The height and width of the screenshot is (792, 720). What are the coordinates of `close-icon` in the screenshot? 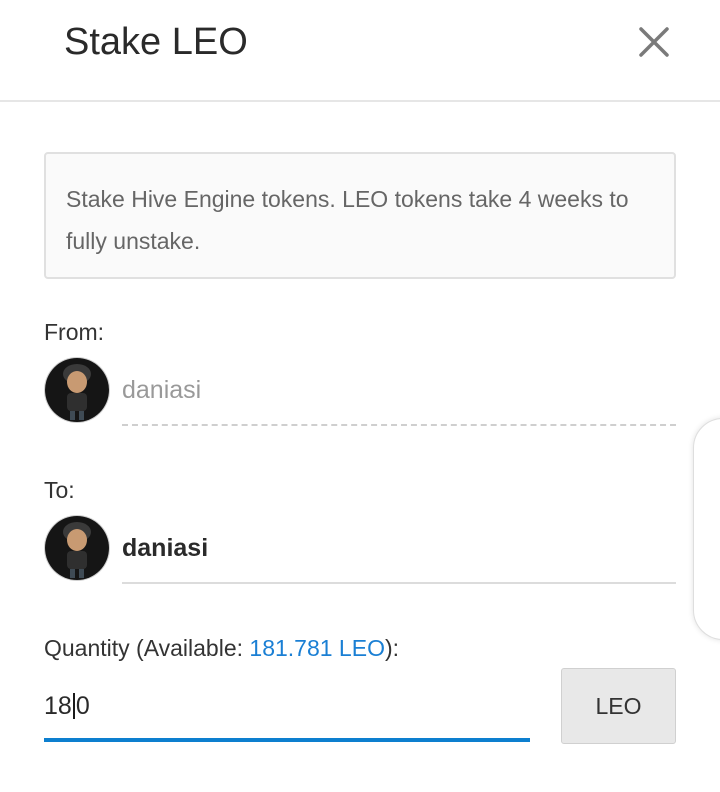 It's located at (654, 42).